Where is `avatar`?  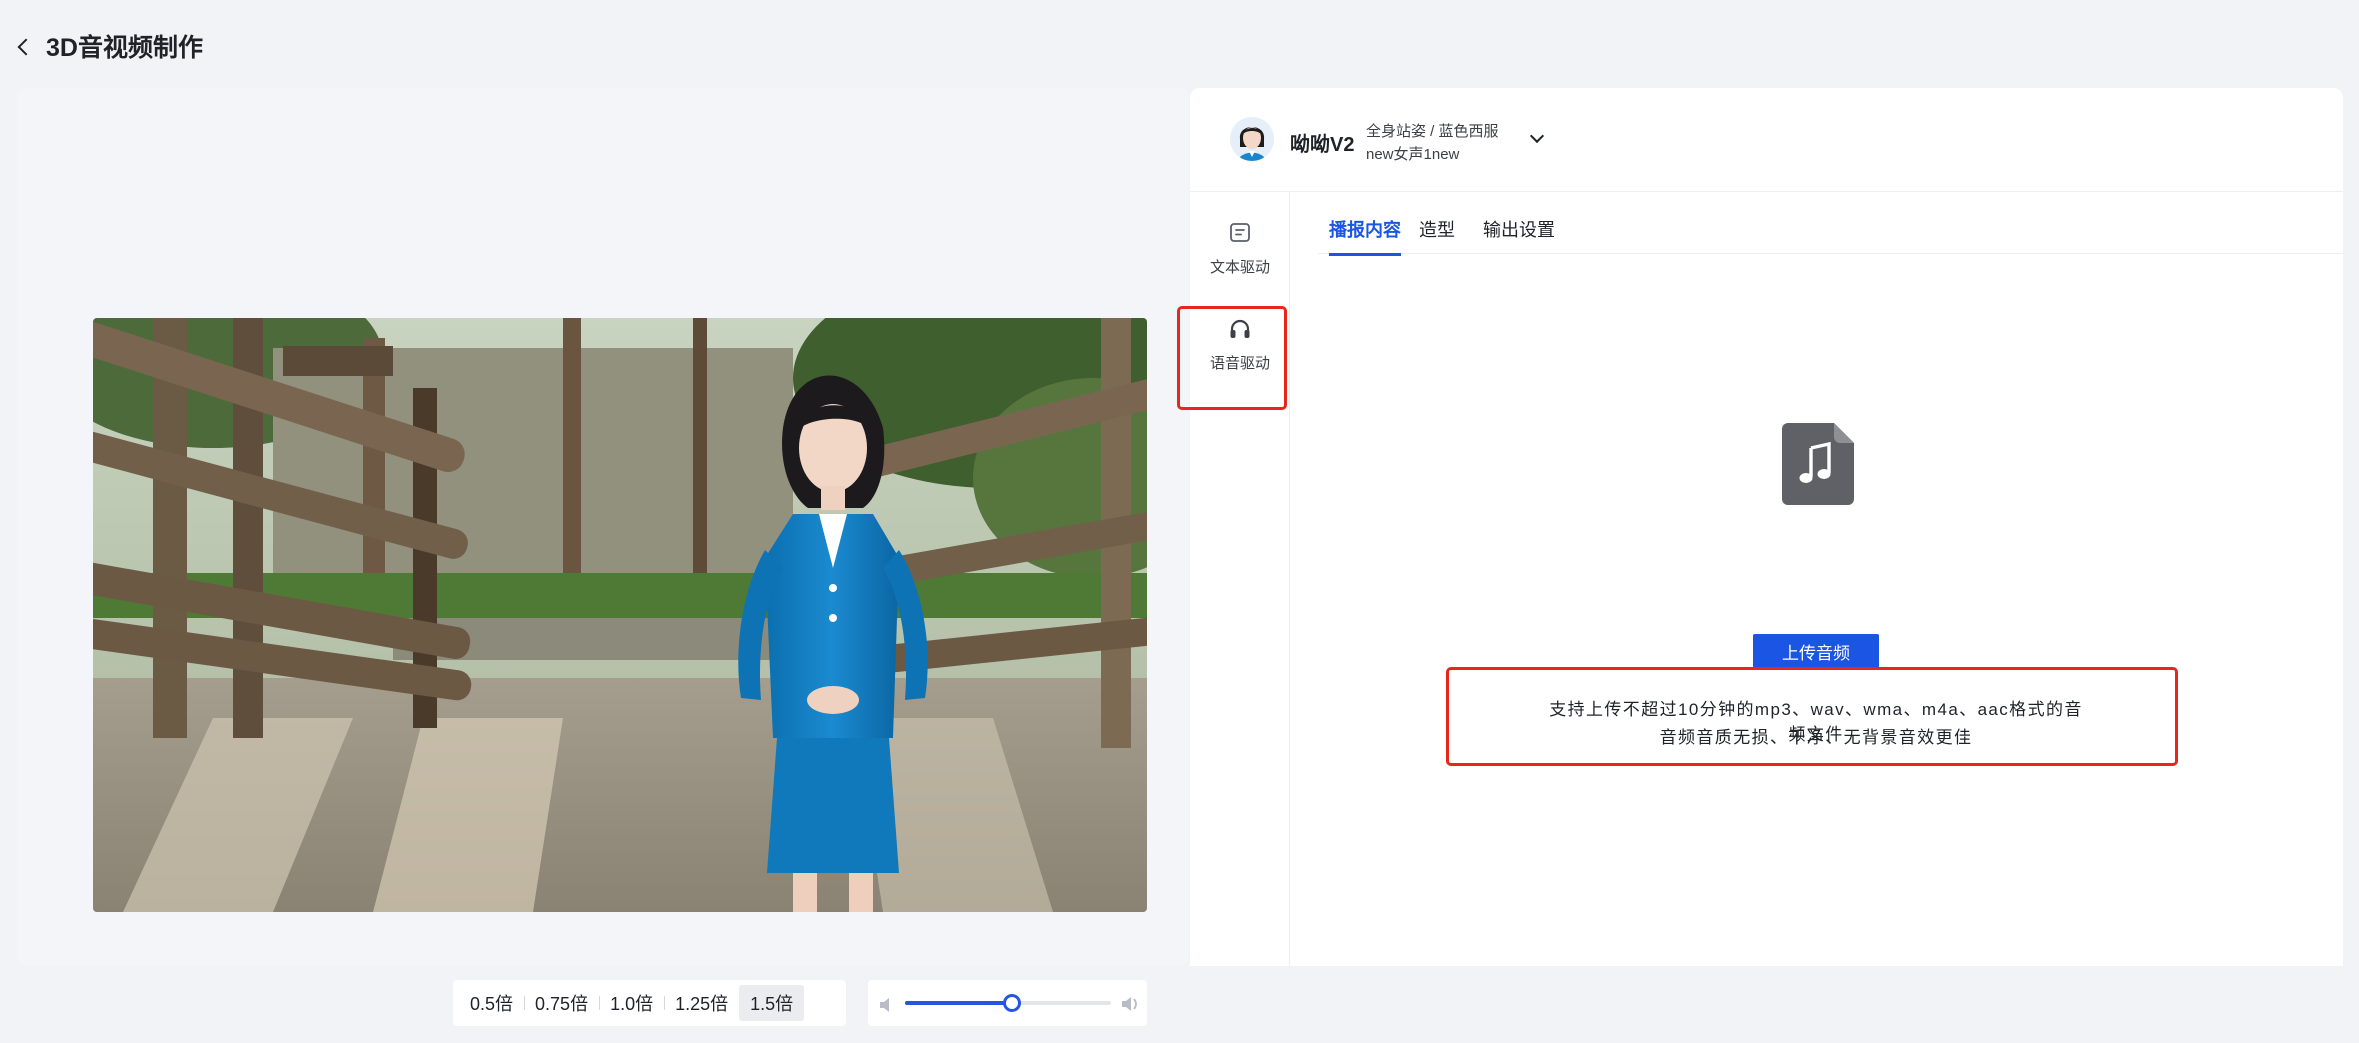 avatar is located at coordinates (1252, 139).